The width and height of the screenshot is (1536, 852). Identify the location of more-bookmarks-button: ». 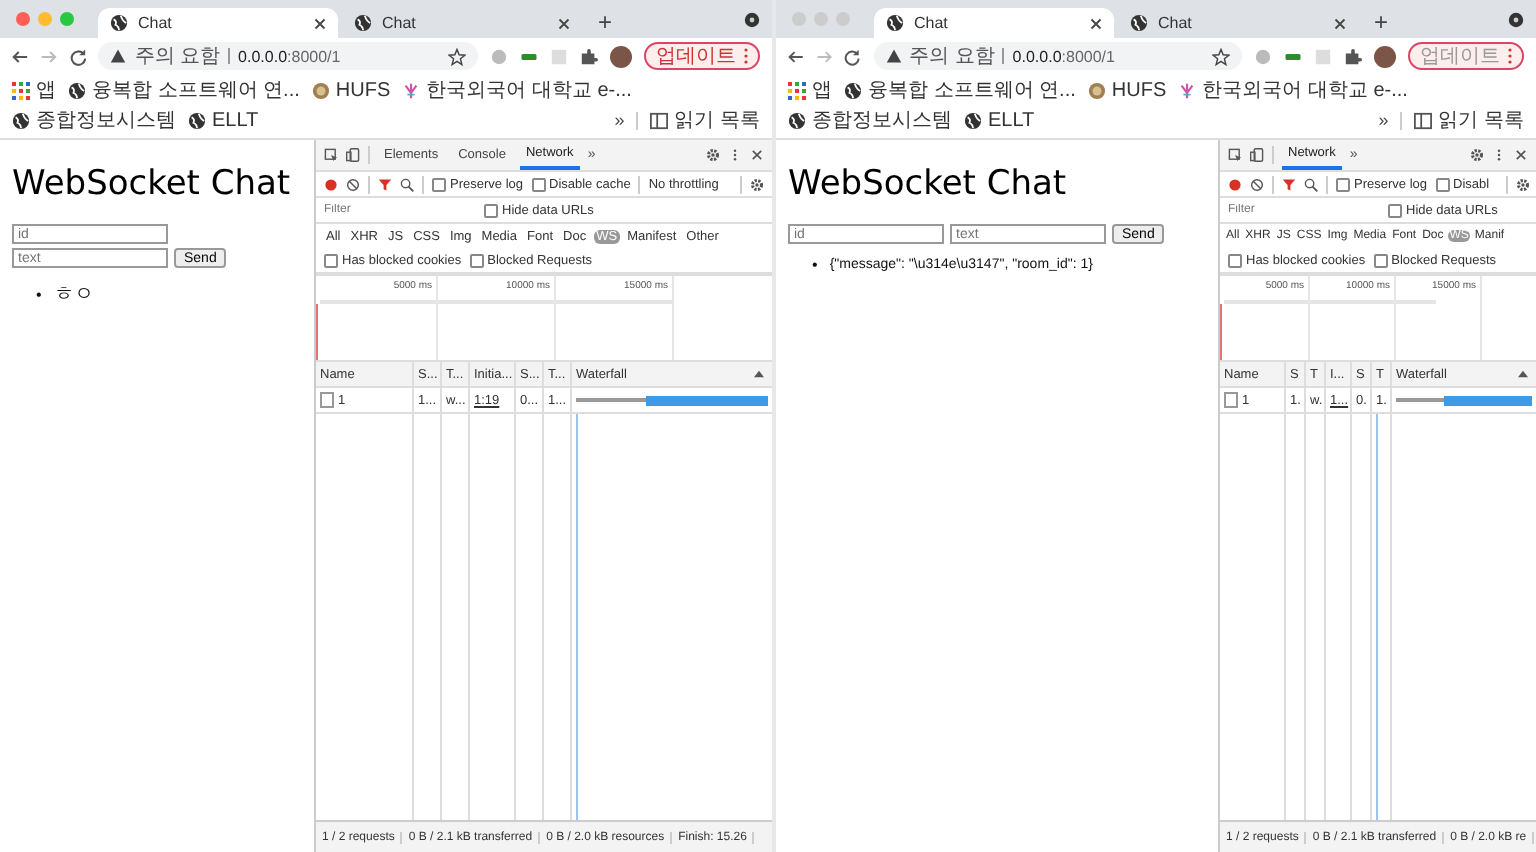
(619, 120).